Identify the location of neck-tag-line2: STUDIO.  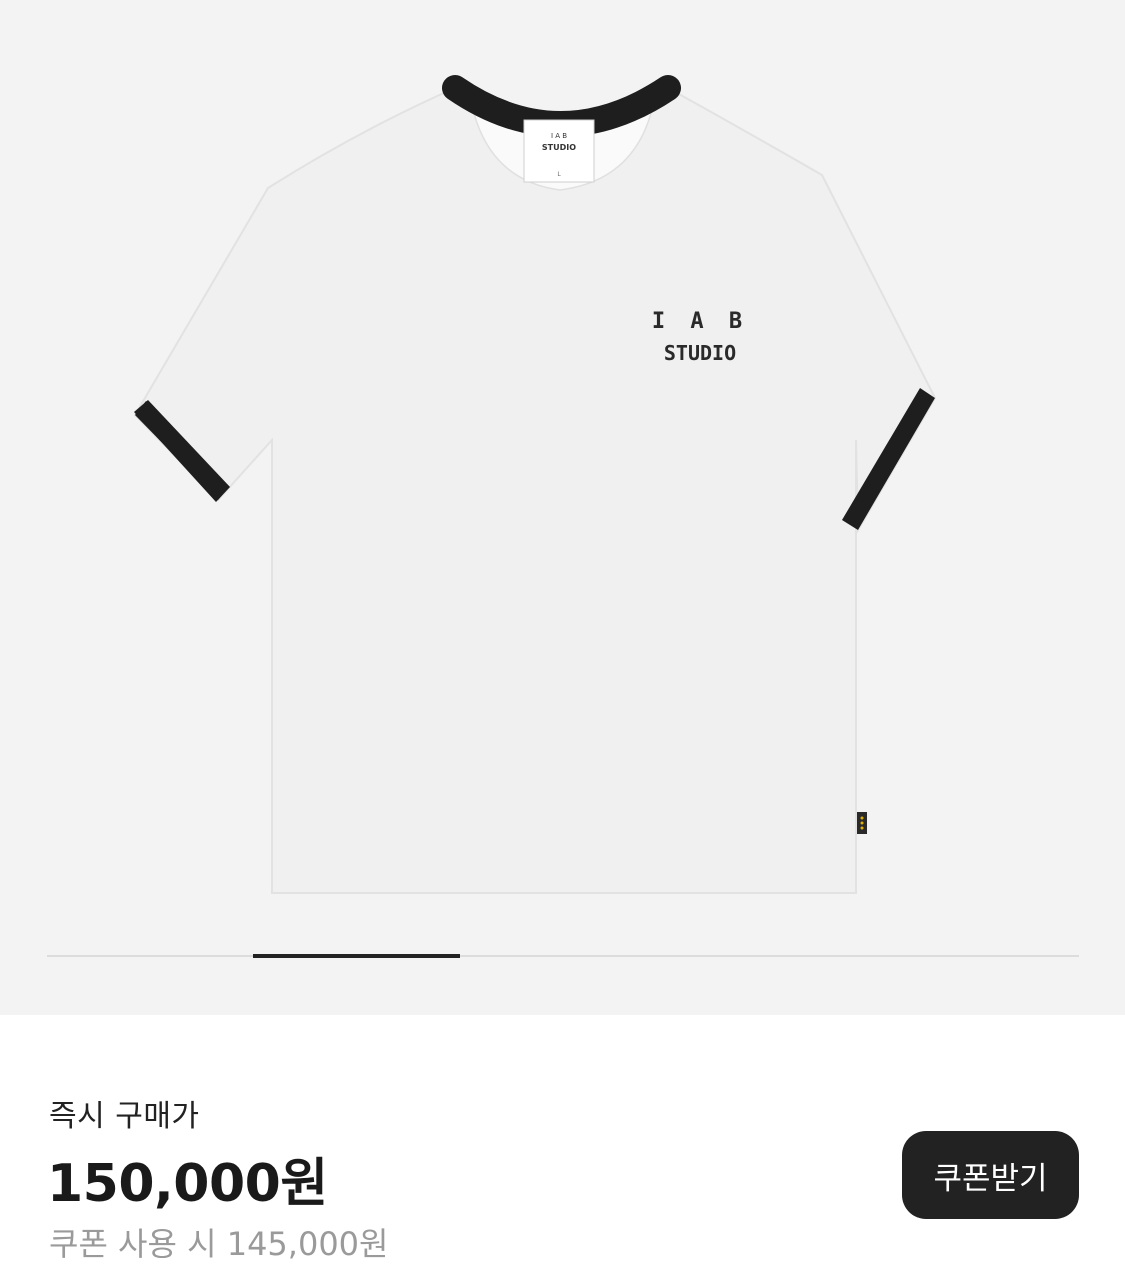
(559, 147).